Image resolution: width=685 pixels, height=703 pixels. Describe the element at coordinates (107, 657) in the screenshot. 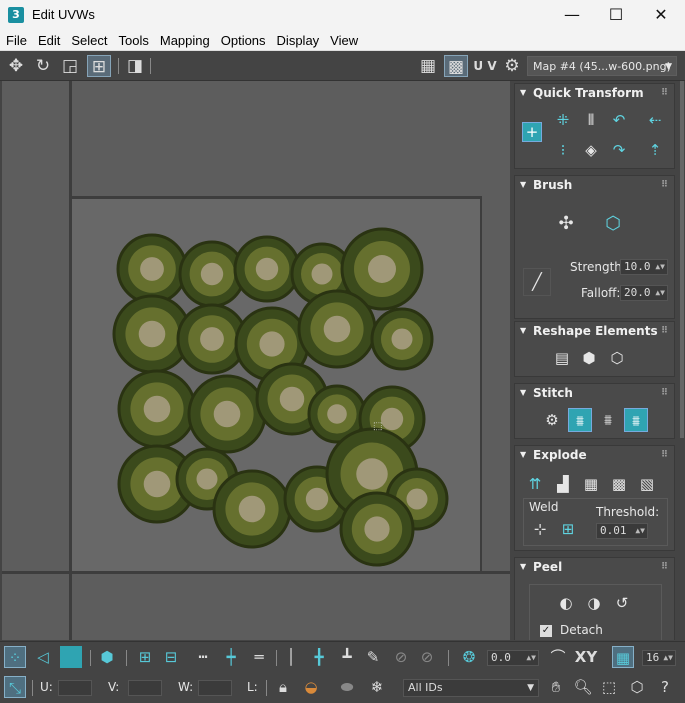

I see `element-mode-icon: ⬢` at that location.